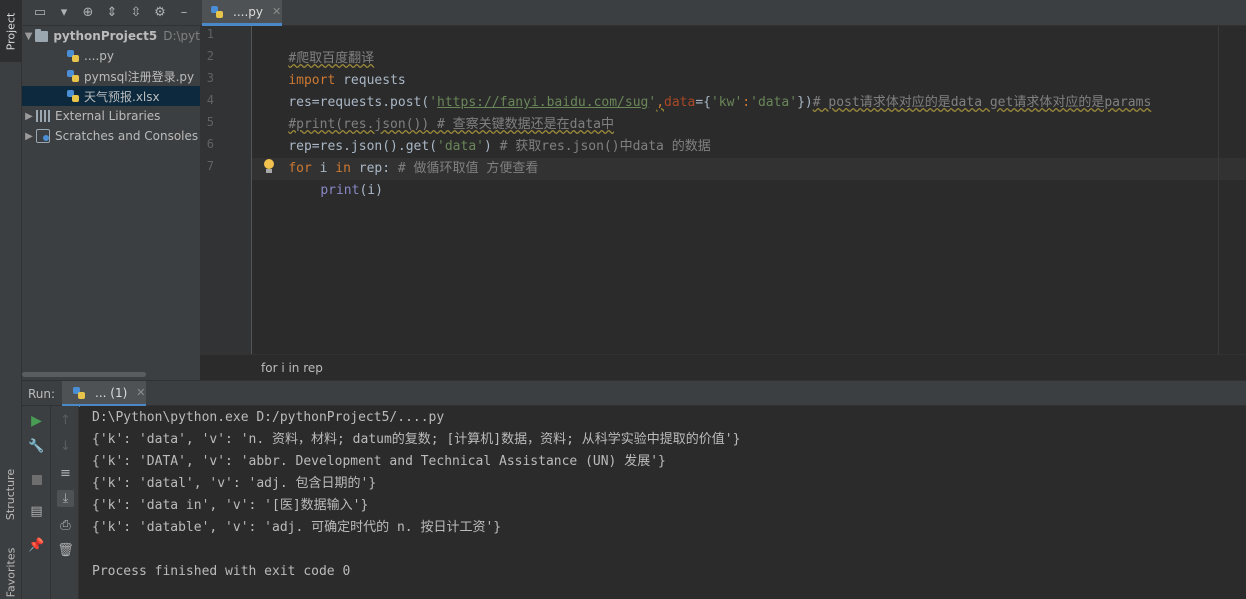 The height and width of the screenshot is (599, 1246). I want to click on tree-root: ▼ pythonProject5 D:\pyt, so click(111, 36).